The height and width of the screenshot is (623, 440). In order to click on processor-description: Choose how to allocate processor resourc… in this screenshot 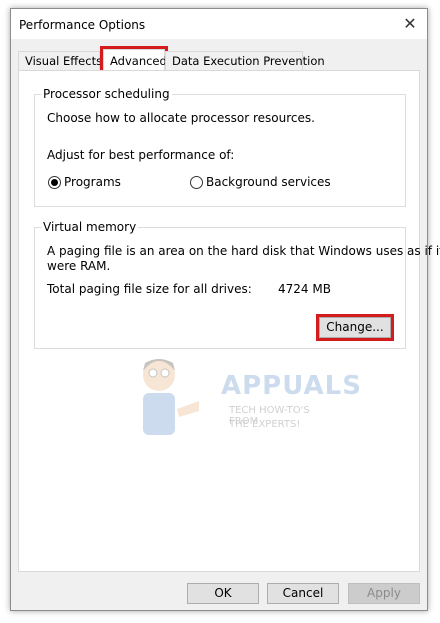, I will do `click(181, 118)`.